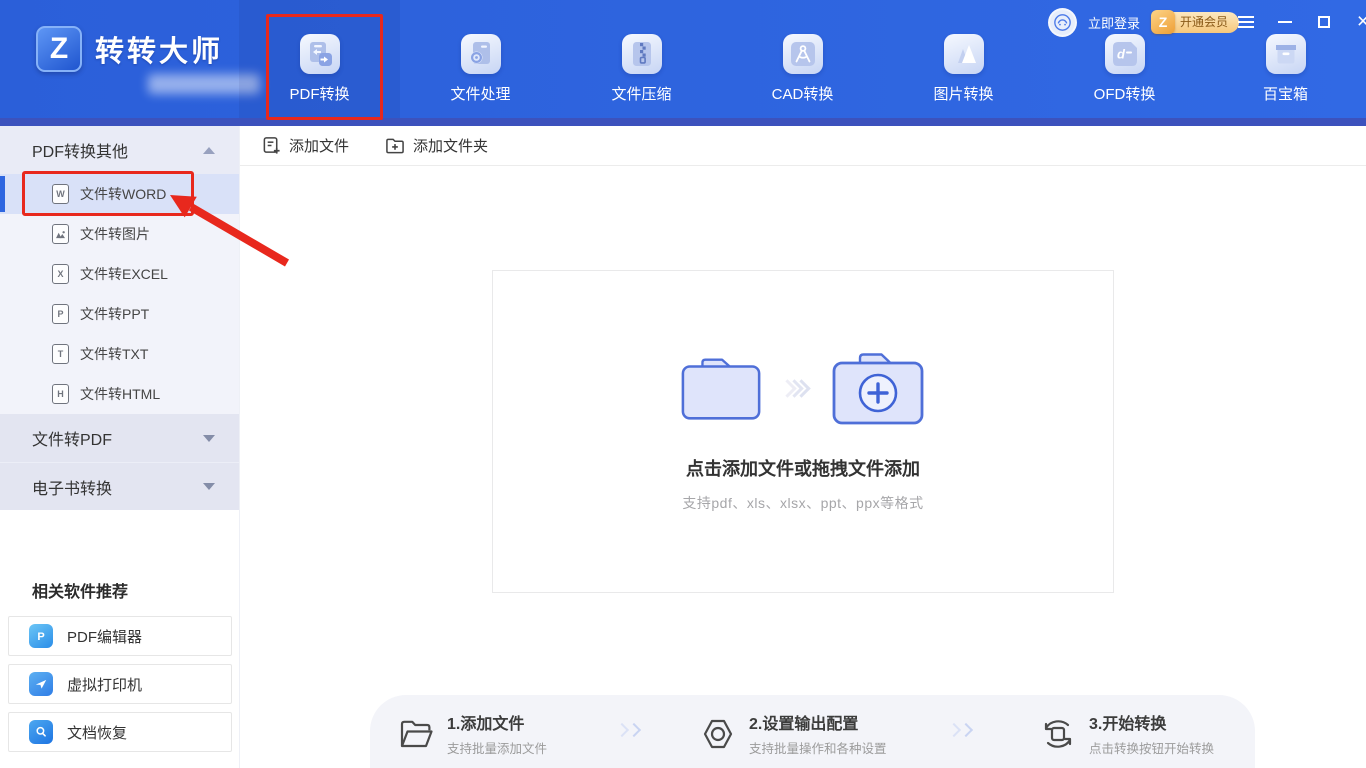  Describe the element at coordinates (271, 145) in the screenshot. I see `add-file-icon` at that location.